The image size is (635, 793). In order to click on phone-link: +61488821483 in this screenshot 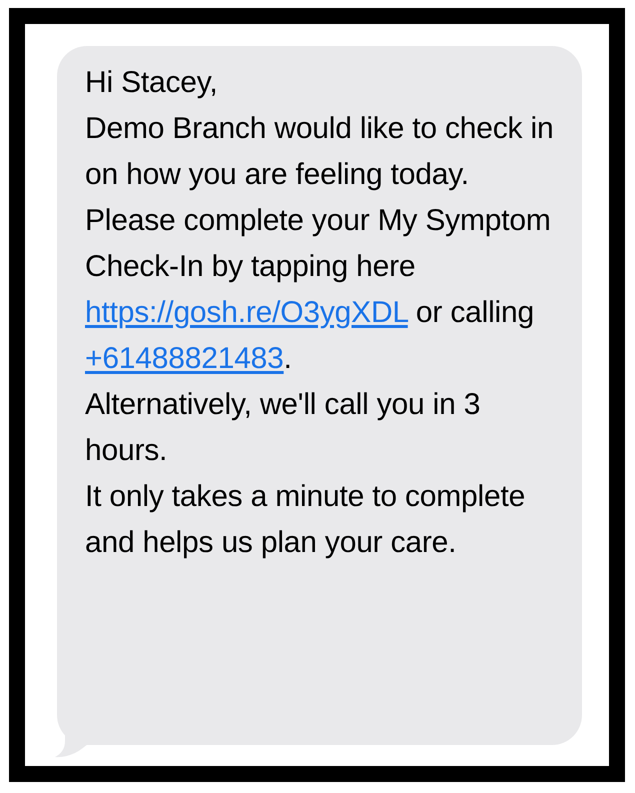, I will do `click(184, 358)`.